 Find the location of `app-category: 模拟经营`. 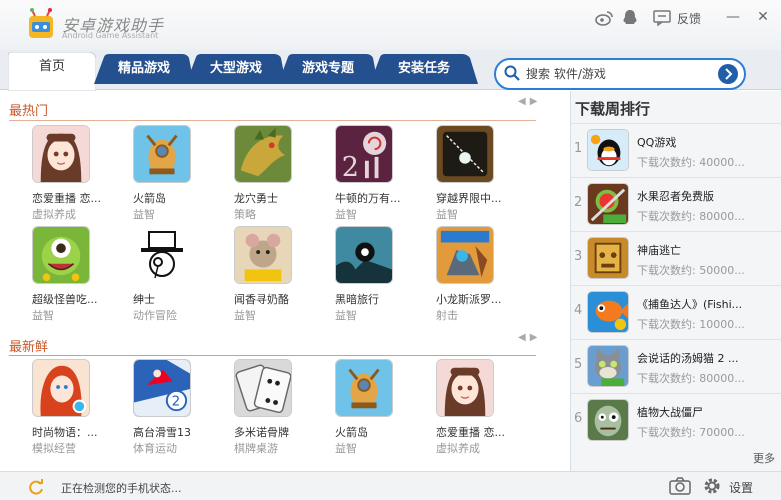

app-category: 模拟经营 is located at coordinates (54, 448).